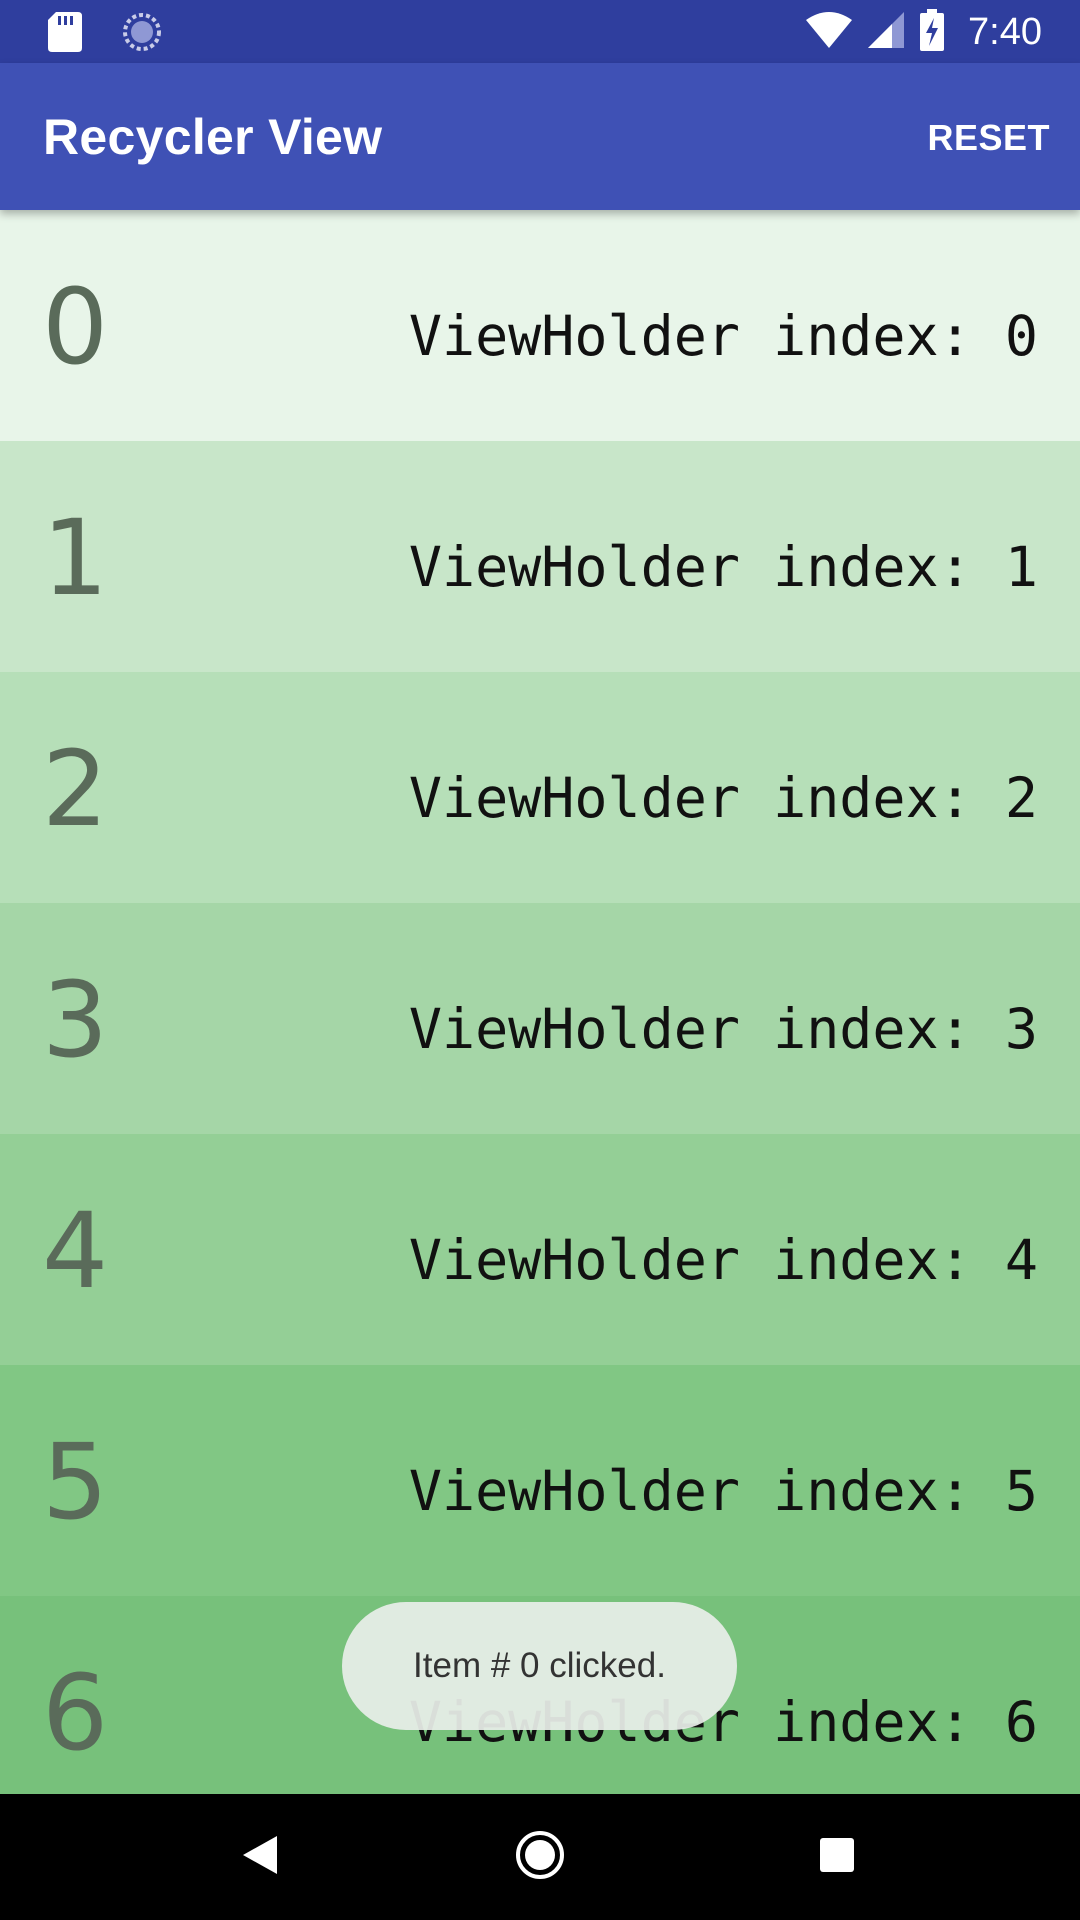 The image size is (1080, 1920). I want to click on item-number: 1, so click(75, 558).